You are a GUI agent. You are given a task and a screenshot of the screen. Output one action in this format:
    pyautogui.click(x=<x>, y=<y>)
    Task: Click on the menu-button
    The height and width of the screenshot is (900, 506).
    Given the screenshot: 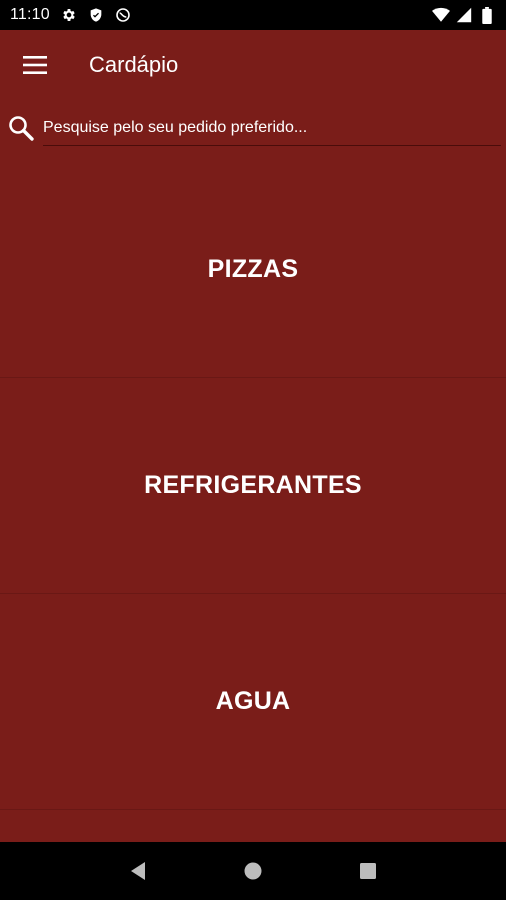 What is the action you would take?
    pyautogui.click(x=35, y=65)
    